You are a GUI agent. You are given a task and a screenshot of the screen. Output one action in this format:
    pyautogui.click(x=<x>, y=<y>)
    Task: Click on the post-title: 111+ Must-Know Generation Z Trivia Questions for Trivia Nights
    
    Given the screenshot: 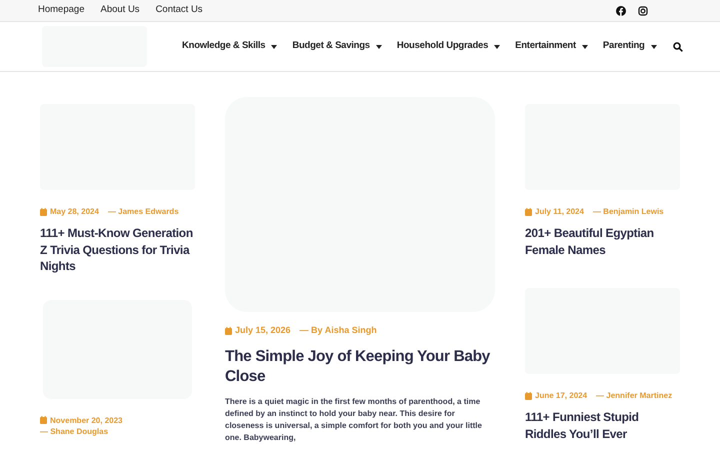 What is the action you would take?
    pyautogui.click(x=117, y=249)
    